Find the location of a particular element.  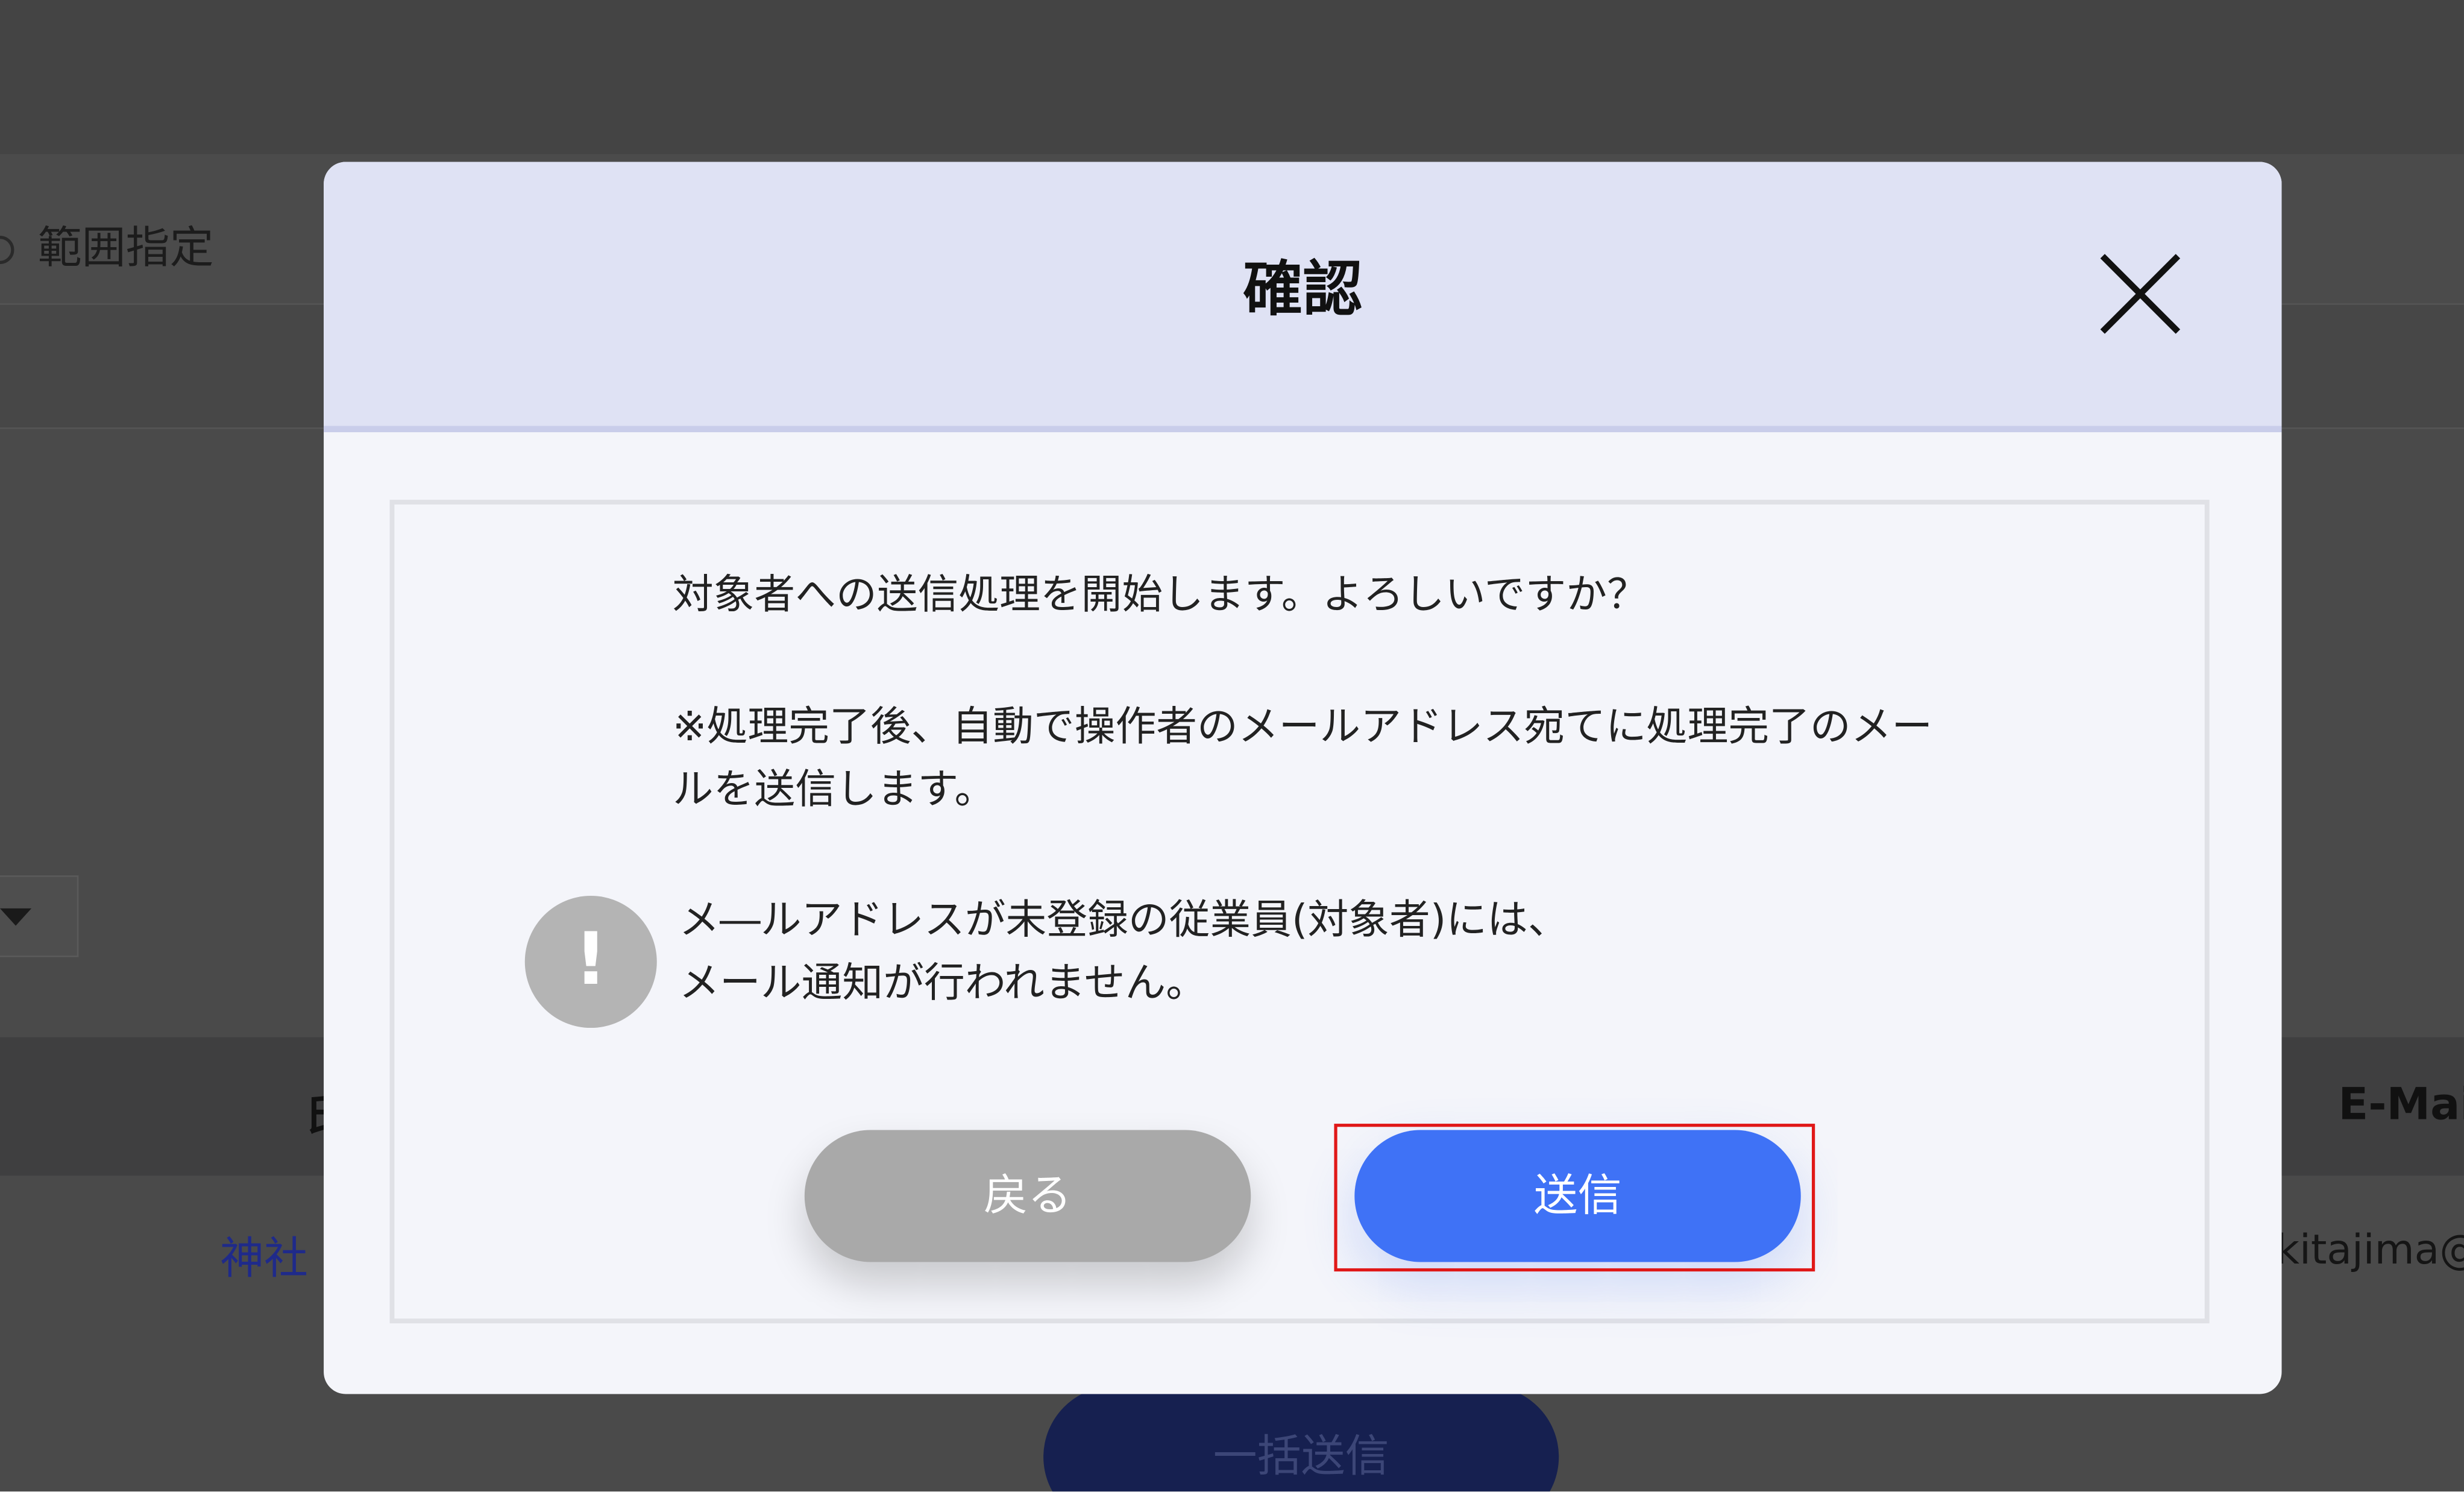

background-top-bar is located at coordinates (1232, 77).